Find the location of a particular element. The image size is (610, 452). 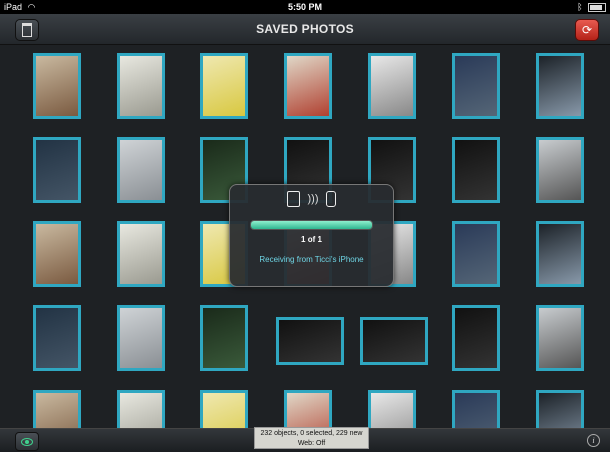

sync-icon: ⟳ is located at coordinates (587, 30).